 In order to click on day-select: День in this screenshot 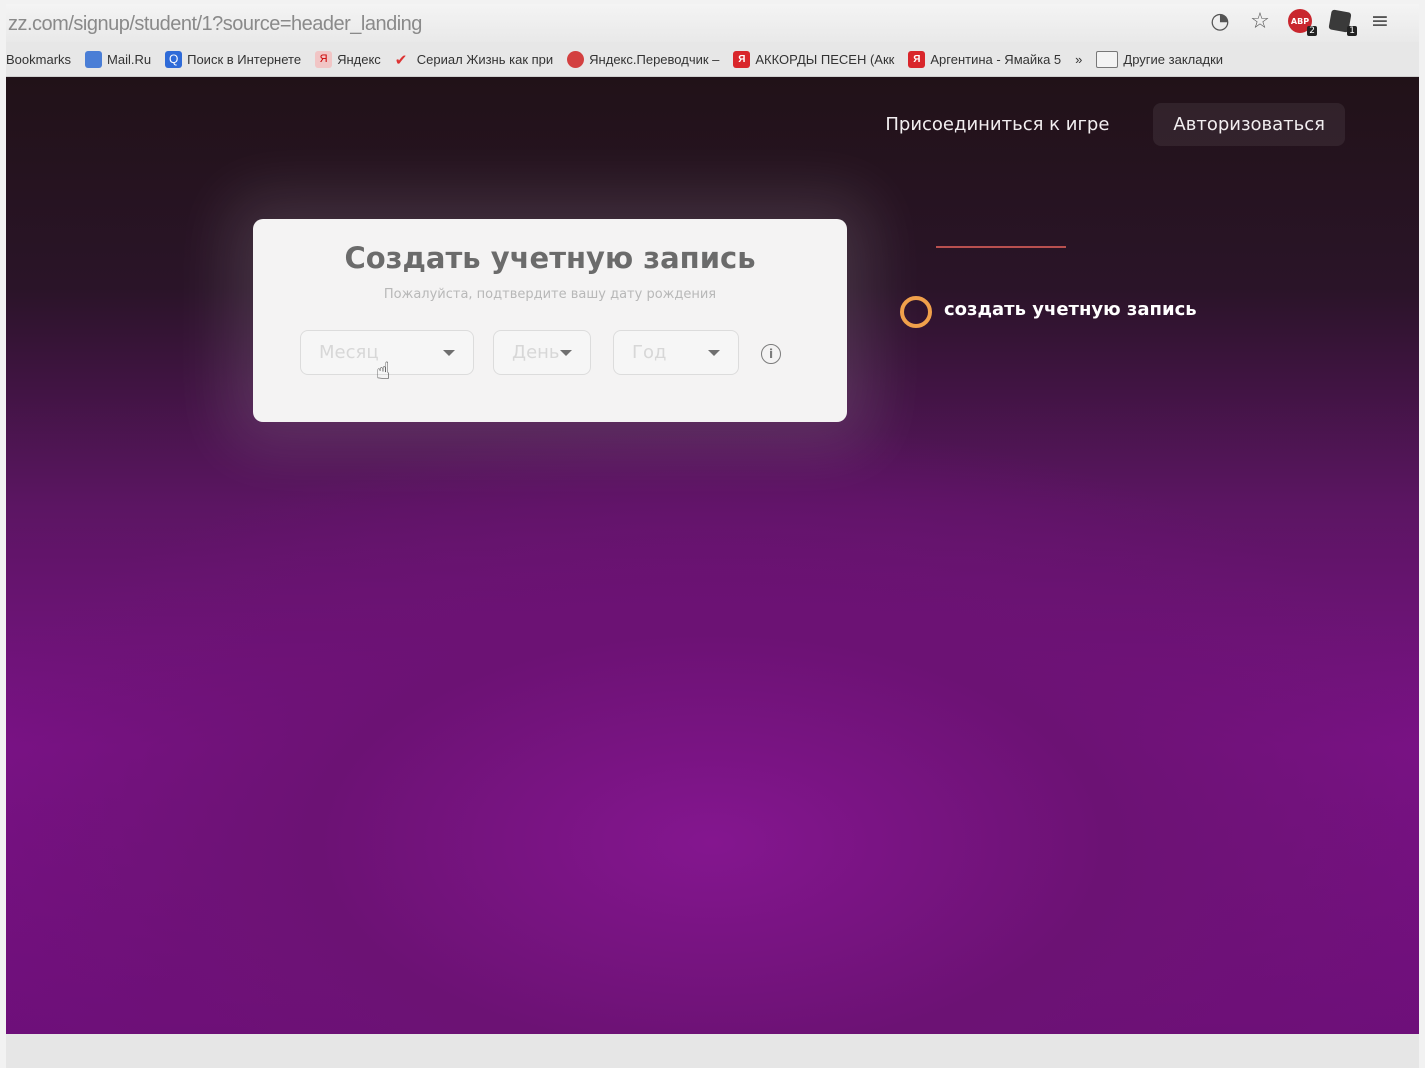, I will do `click(542, 352)`.